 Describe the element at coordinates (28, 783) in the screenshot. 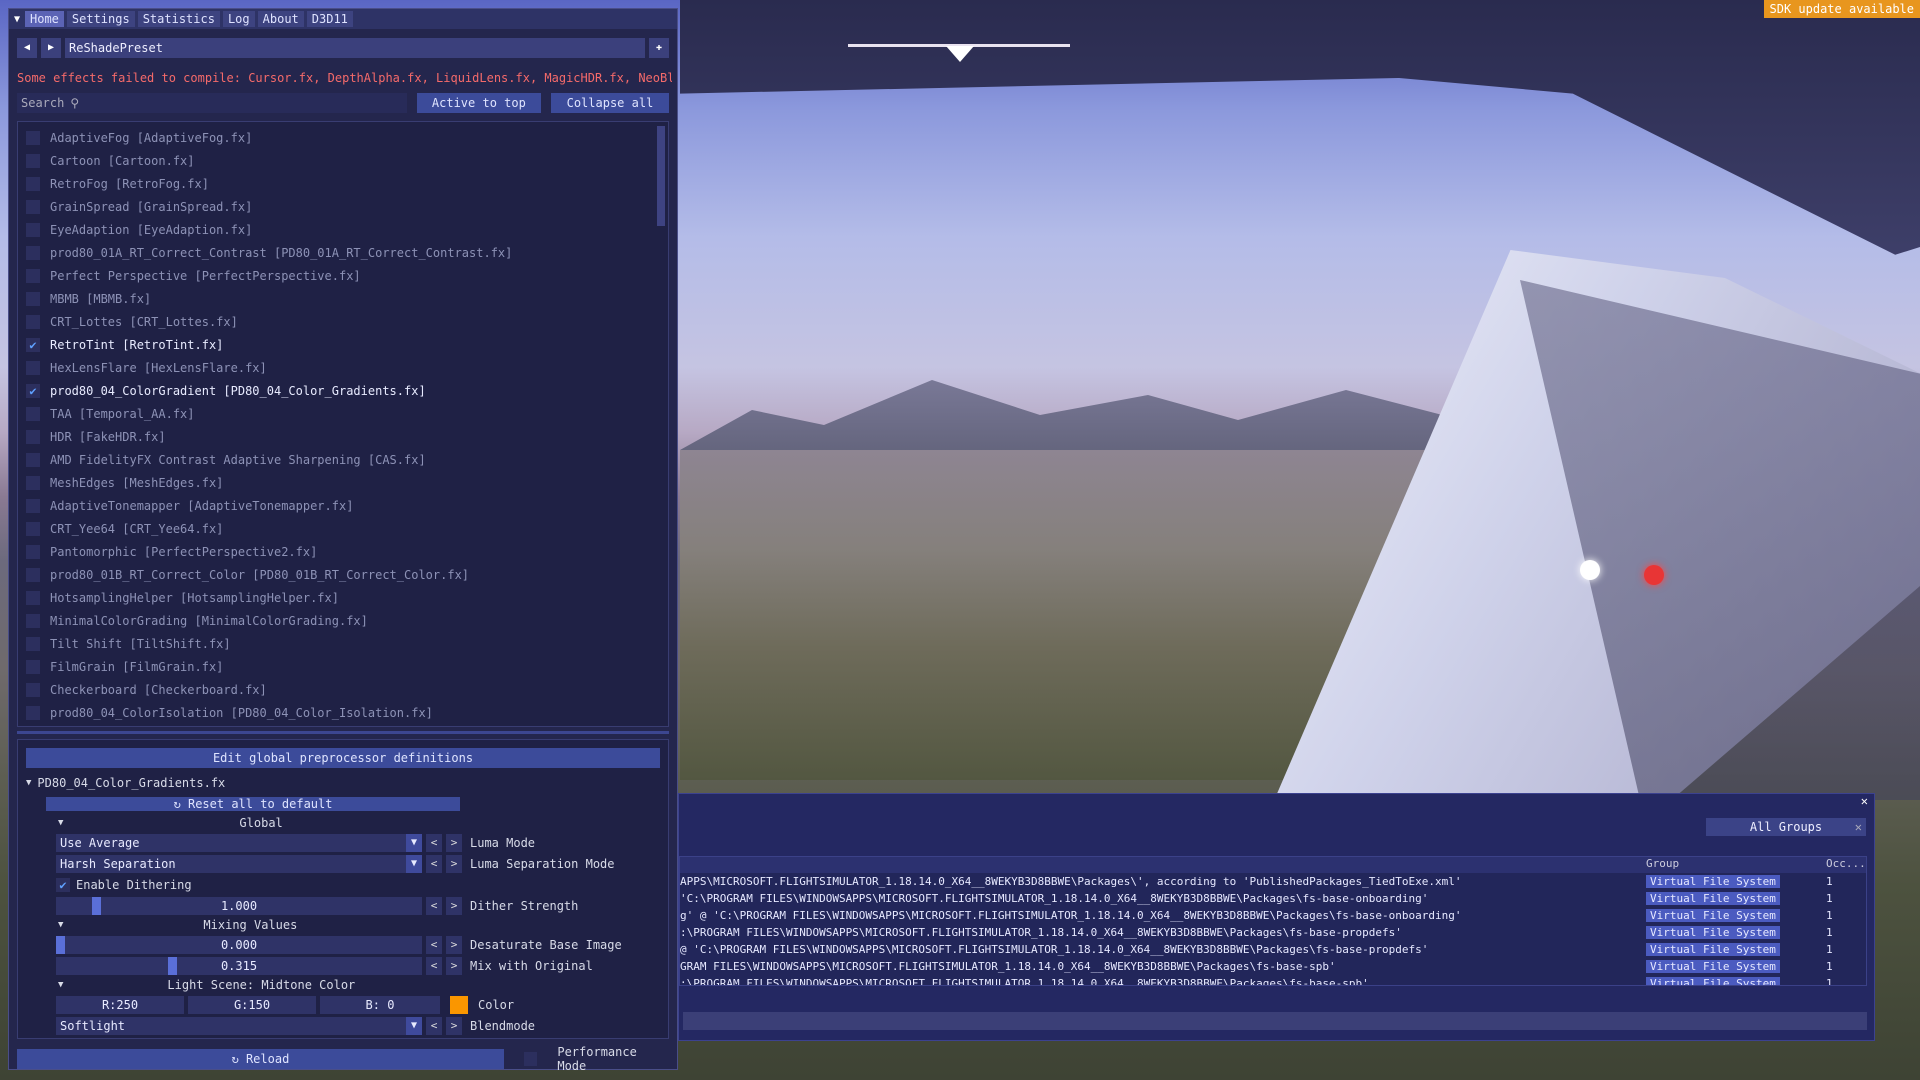

I see `expand-arrow-icon: ▼` at that location.